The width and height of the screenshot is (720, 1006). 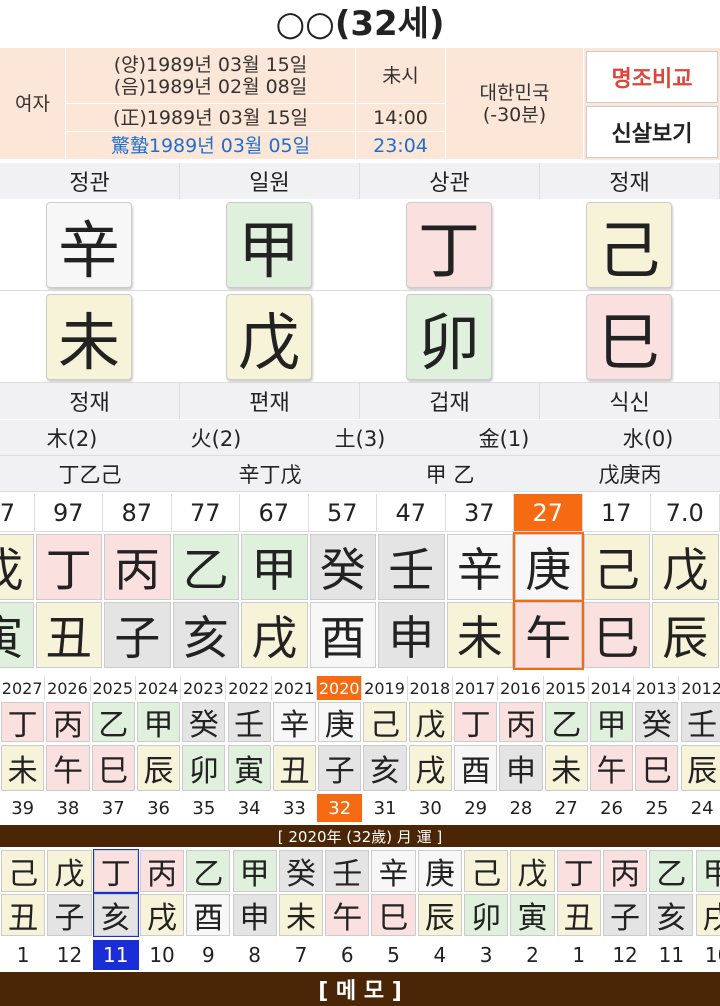 I want to click on sewoon-year: 2018, so click(x=430, y=688).